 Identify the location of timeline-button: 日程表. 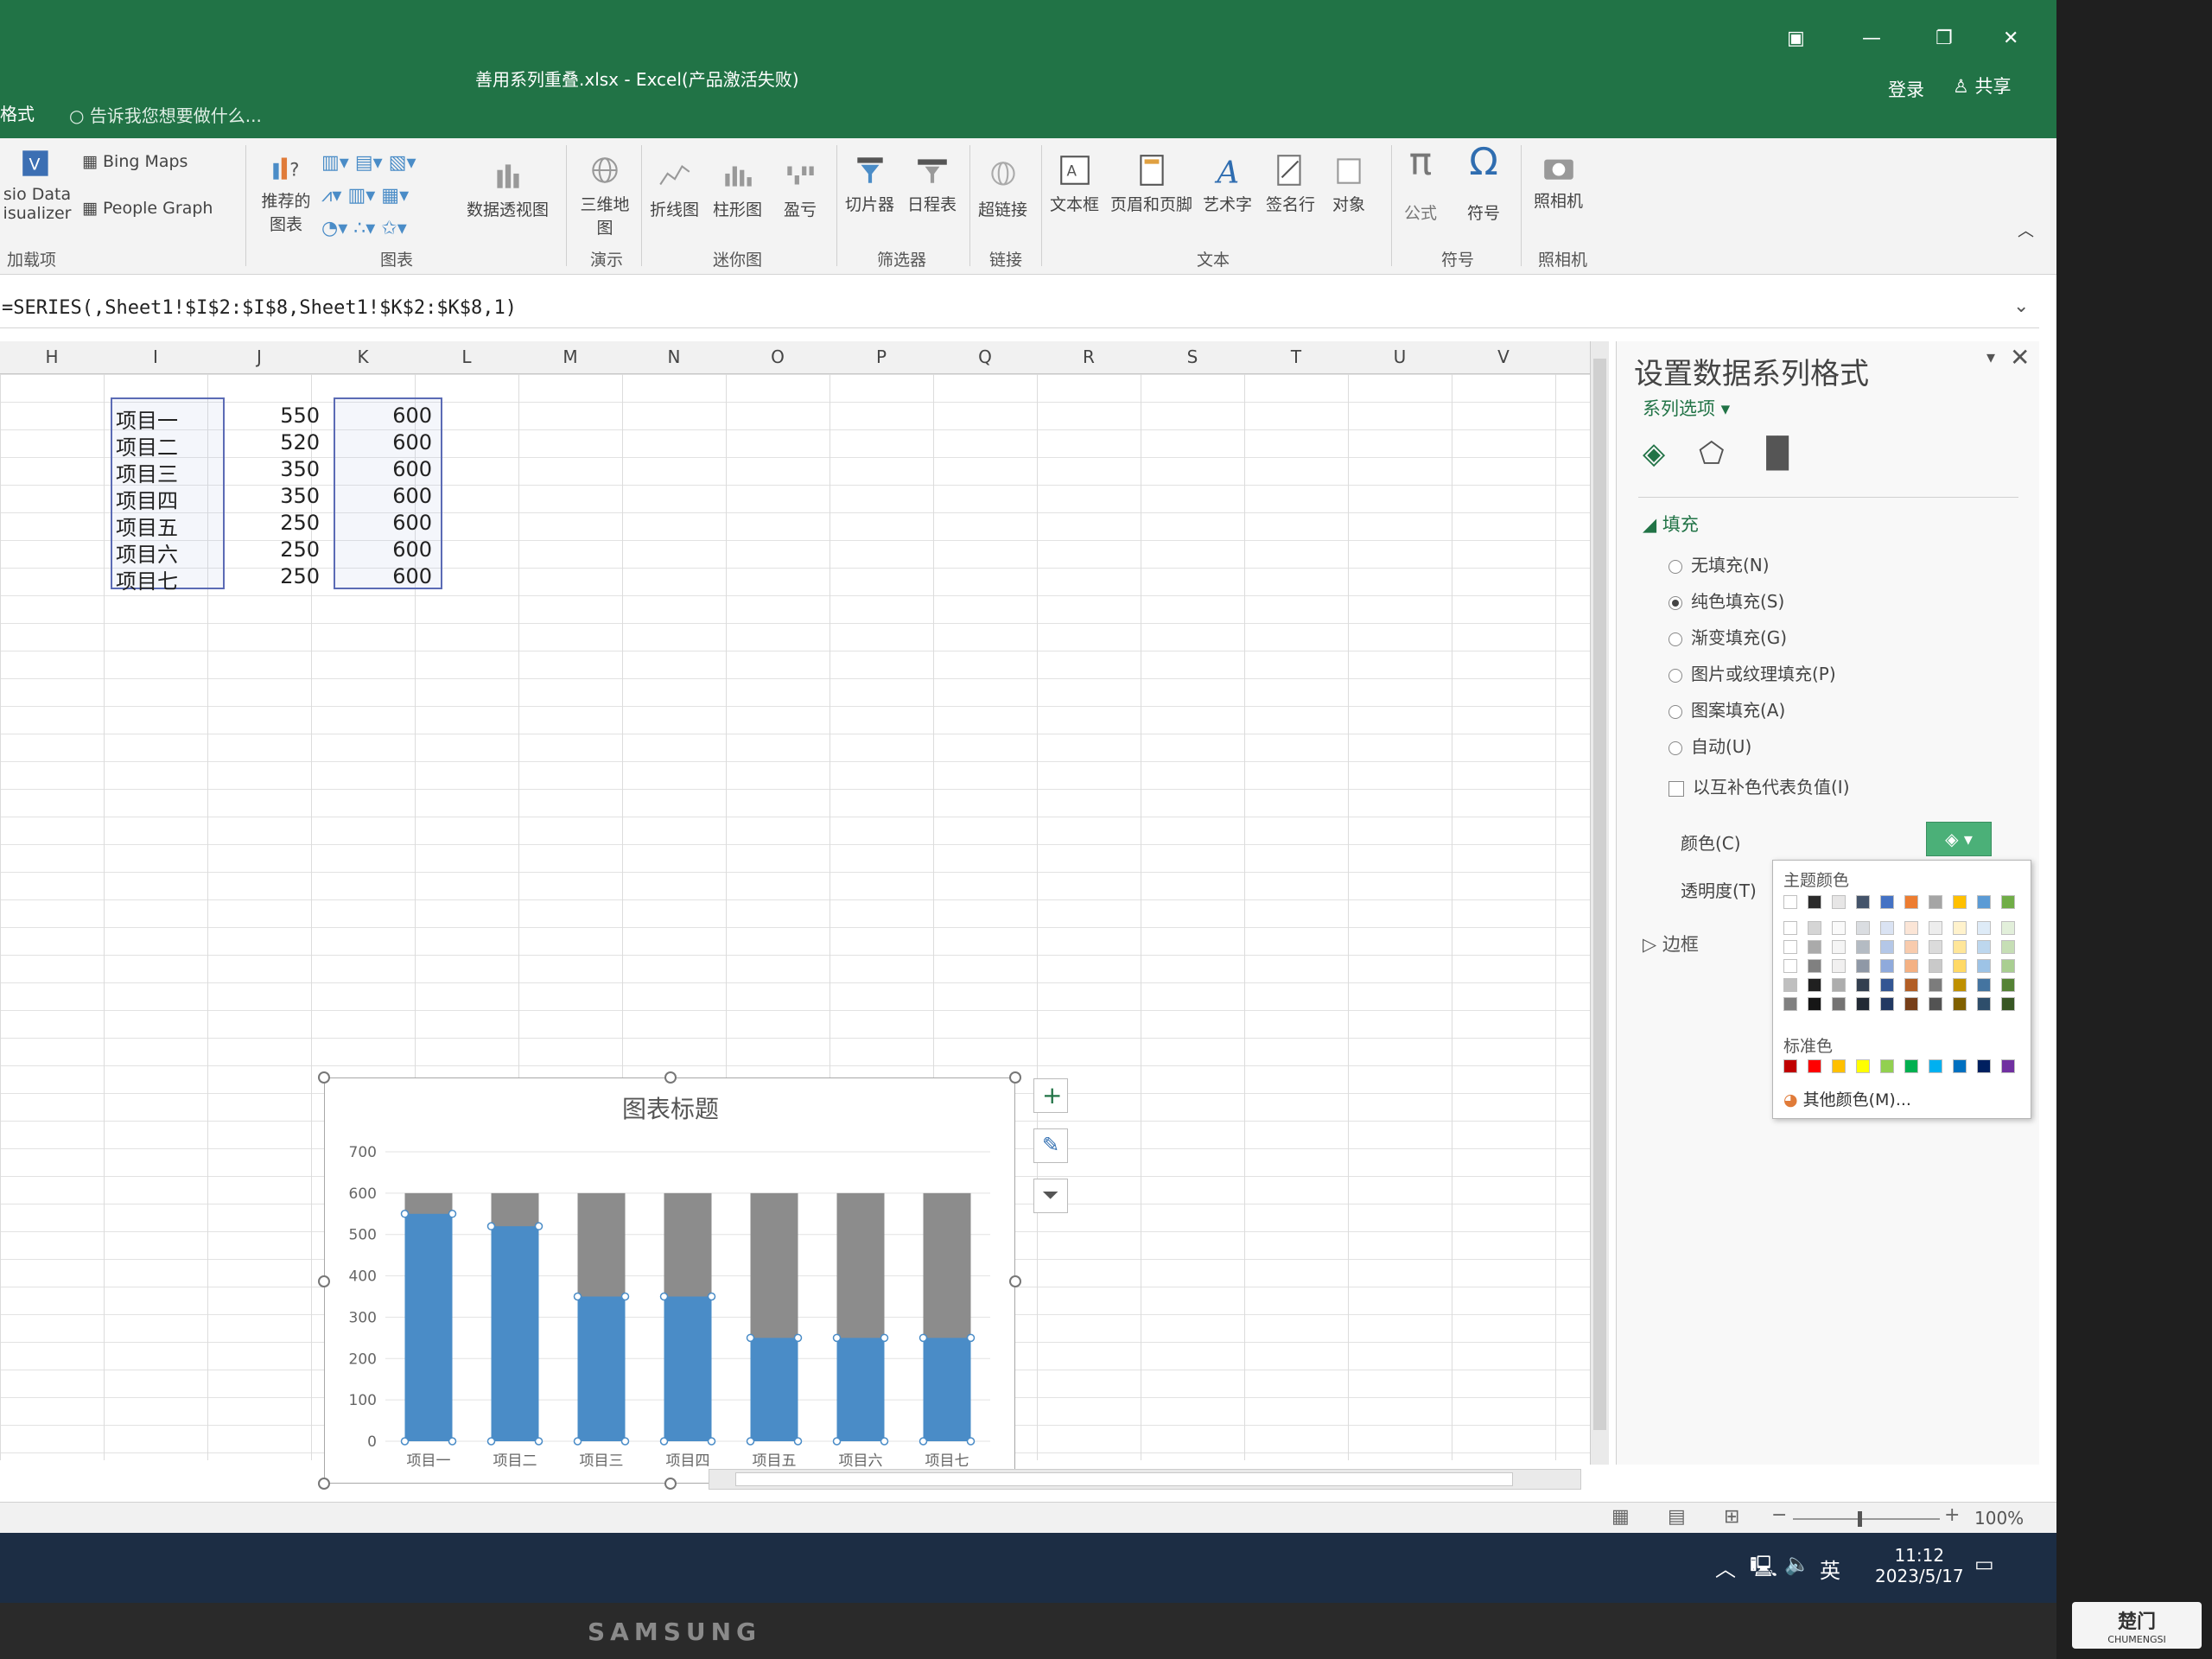
(932, 183).